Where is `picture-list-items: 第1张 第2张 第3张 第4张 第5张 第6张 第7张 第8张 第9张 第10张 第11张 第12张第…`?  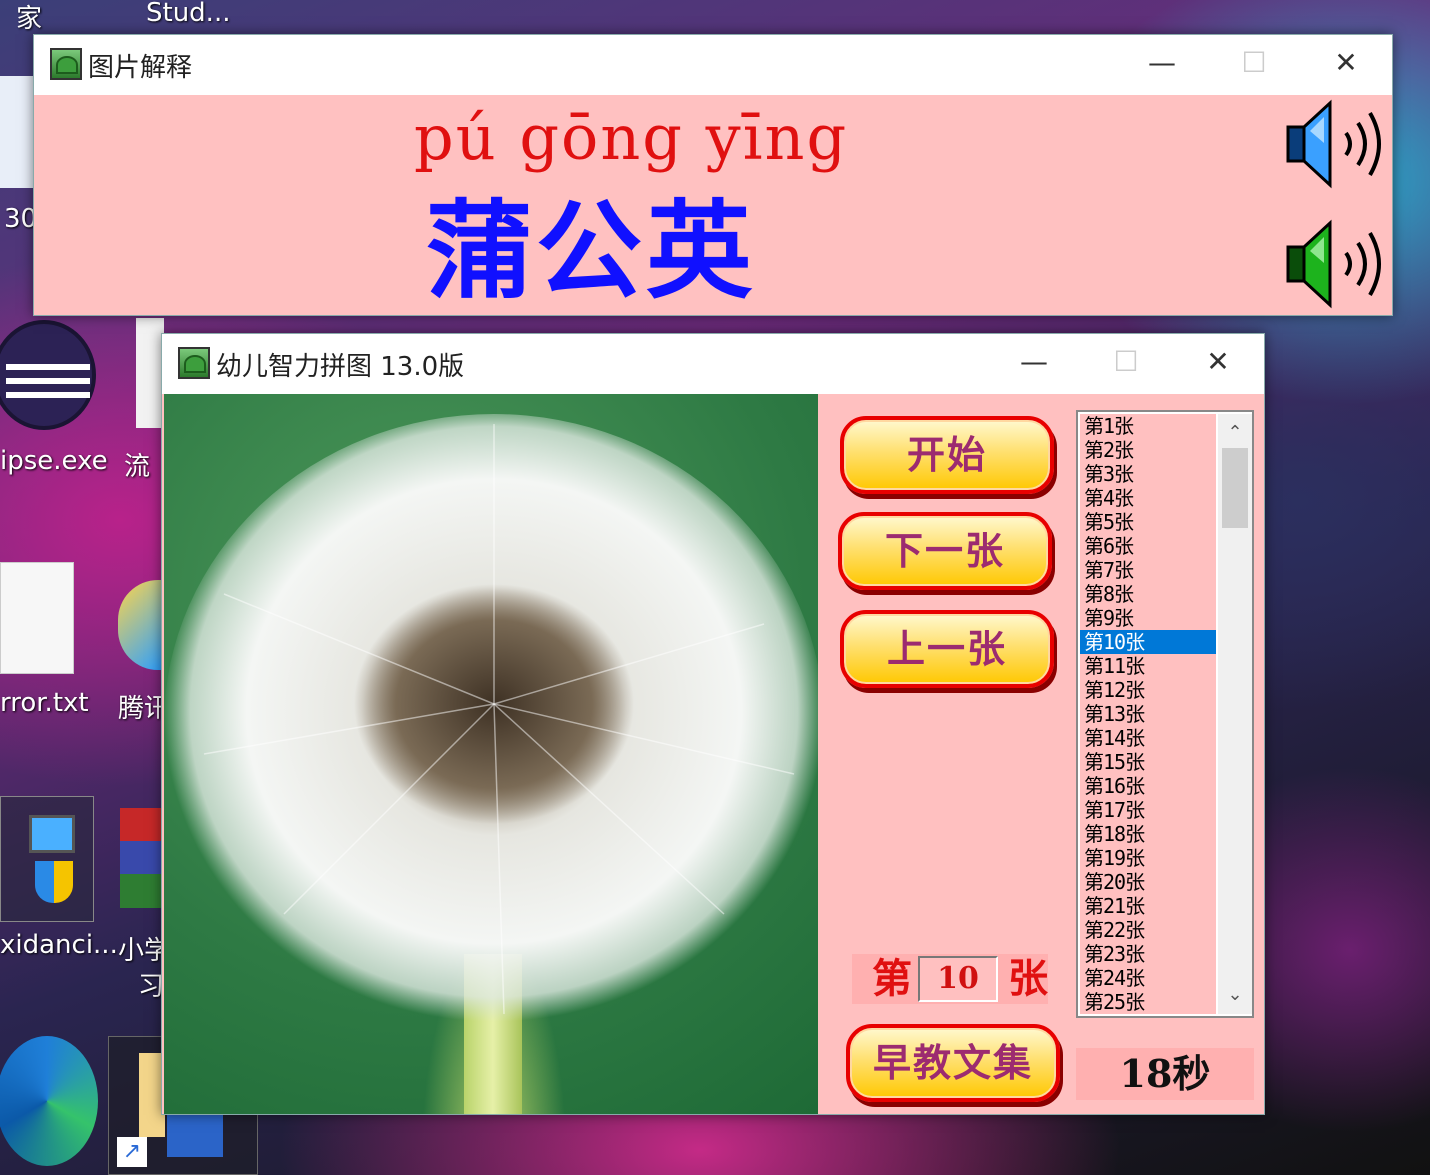 picture-list-items: 第1张 第2张 第3张 第4张 第5张 第6张 第7张 第8张 第9张 第10张 第11张 第12张第… is located at coordinates (1148, 714).